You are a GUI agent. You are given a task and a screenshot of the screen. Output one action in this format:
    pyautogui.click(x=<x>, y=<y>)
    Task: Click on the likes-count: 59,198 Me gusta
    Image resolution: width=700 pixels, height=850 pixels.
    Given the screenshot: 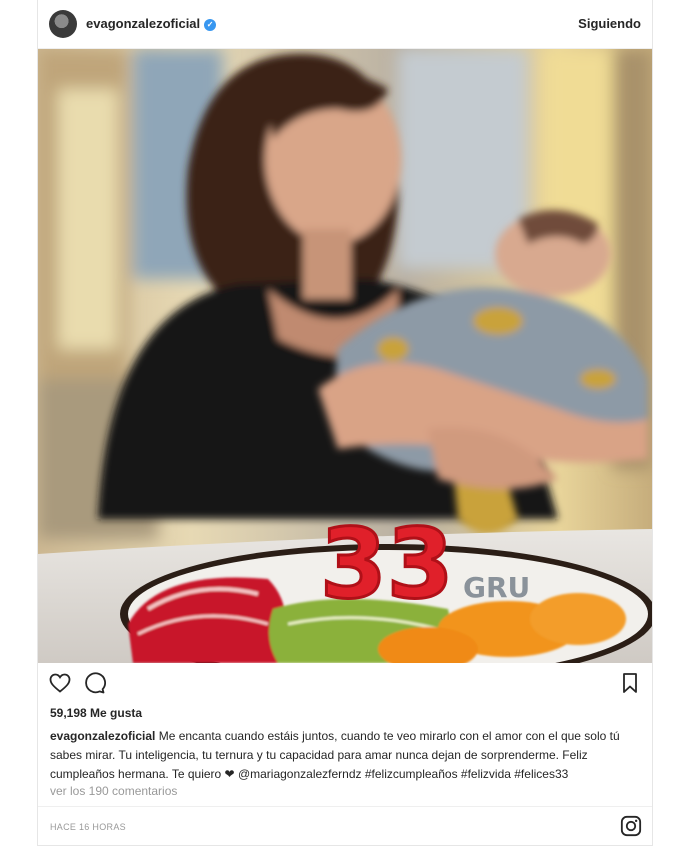 What is the action you would take?
    pyautogui.click(x=96, y=713)
    